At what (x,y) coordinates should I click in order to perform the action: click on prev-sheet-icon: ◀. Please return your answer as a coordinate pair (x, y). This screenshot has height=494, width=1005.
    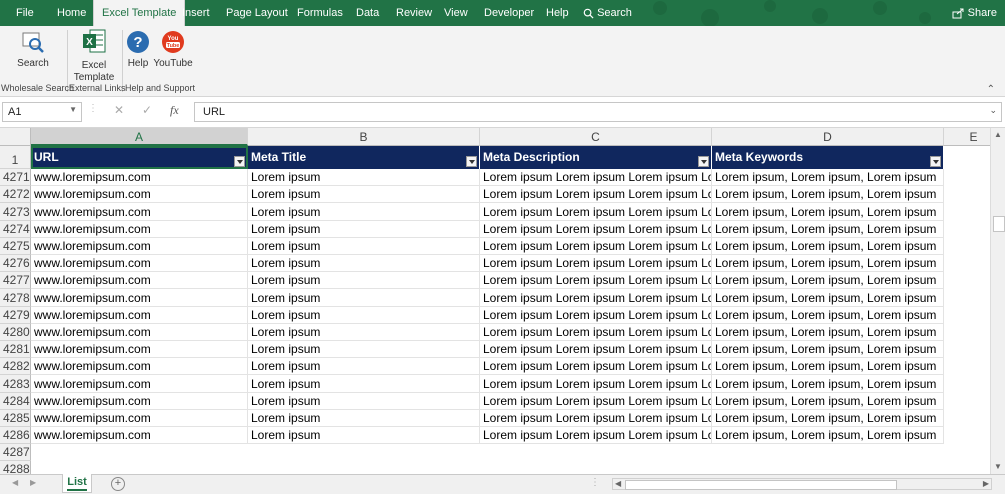
    Looking at the image, I should click on (15, 482).